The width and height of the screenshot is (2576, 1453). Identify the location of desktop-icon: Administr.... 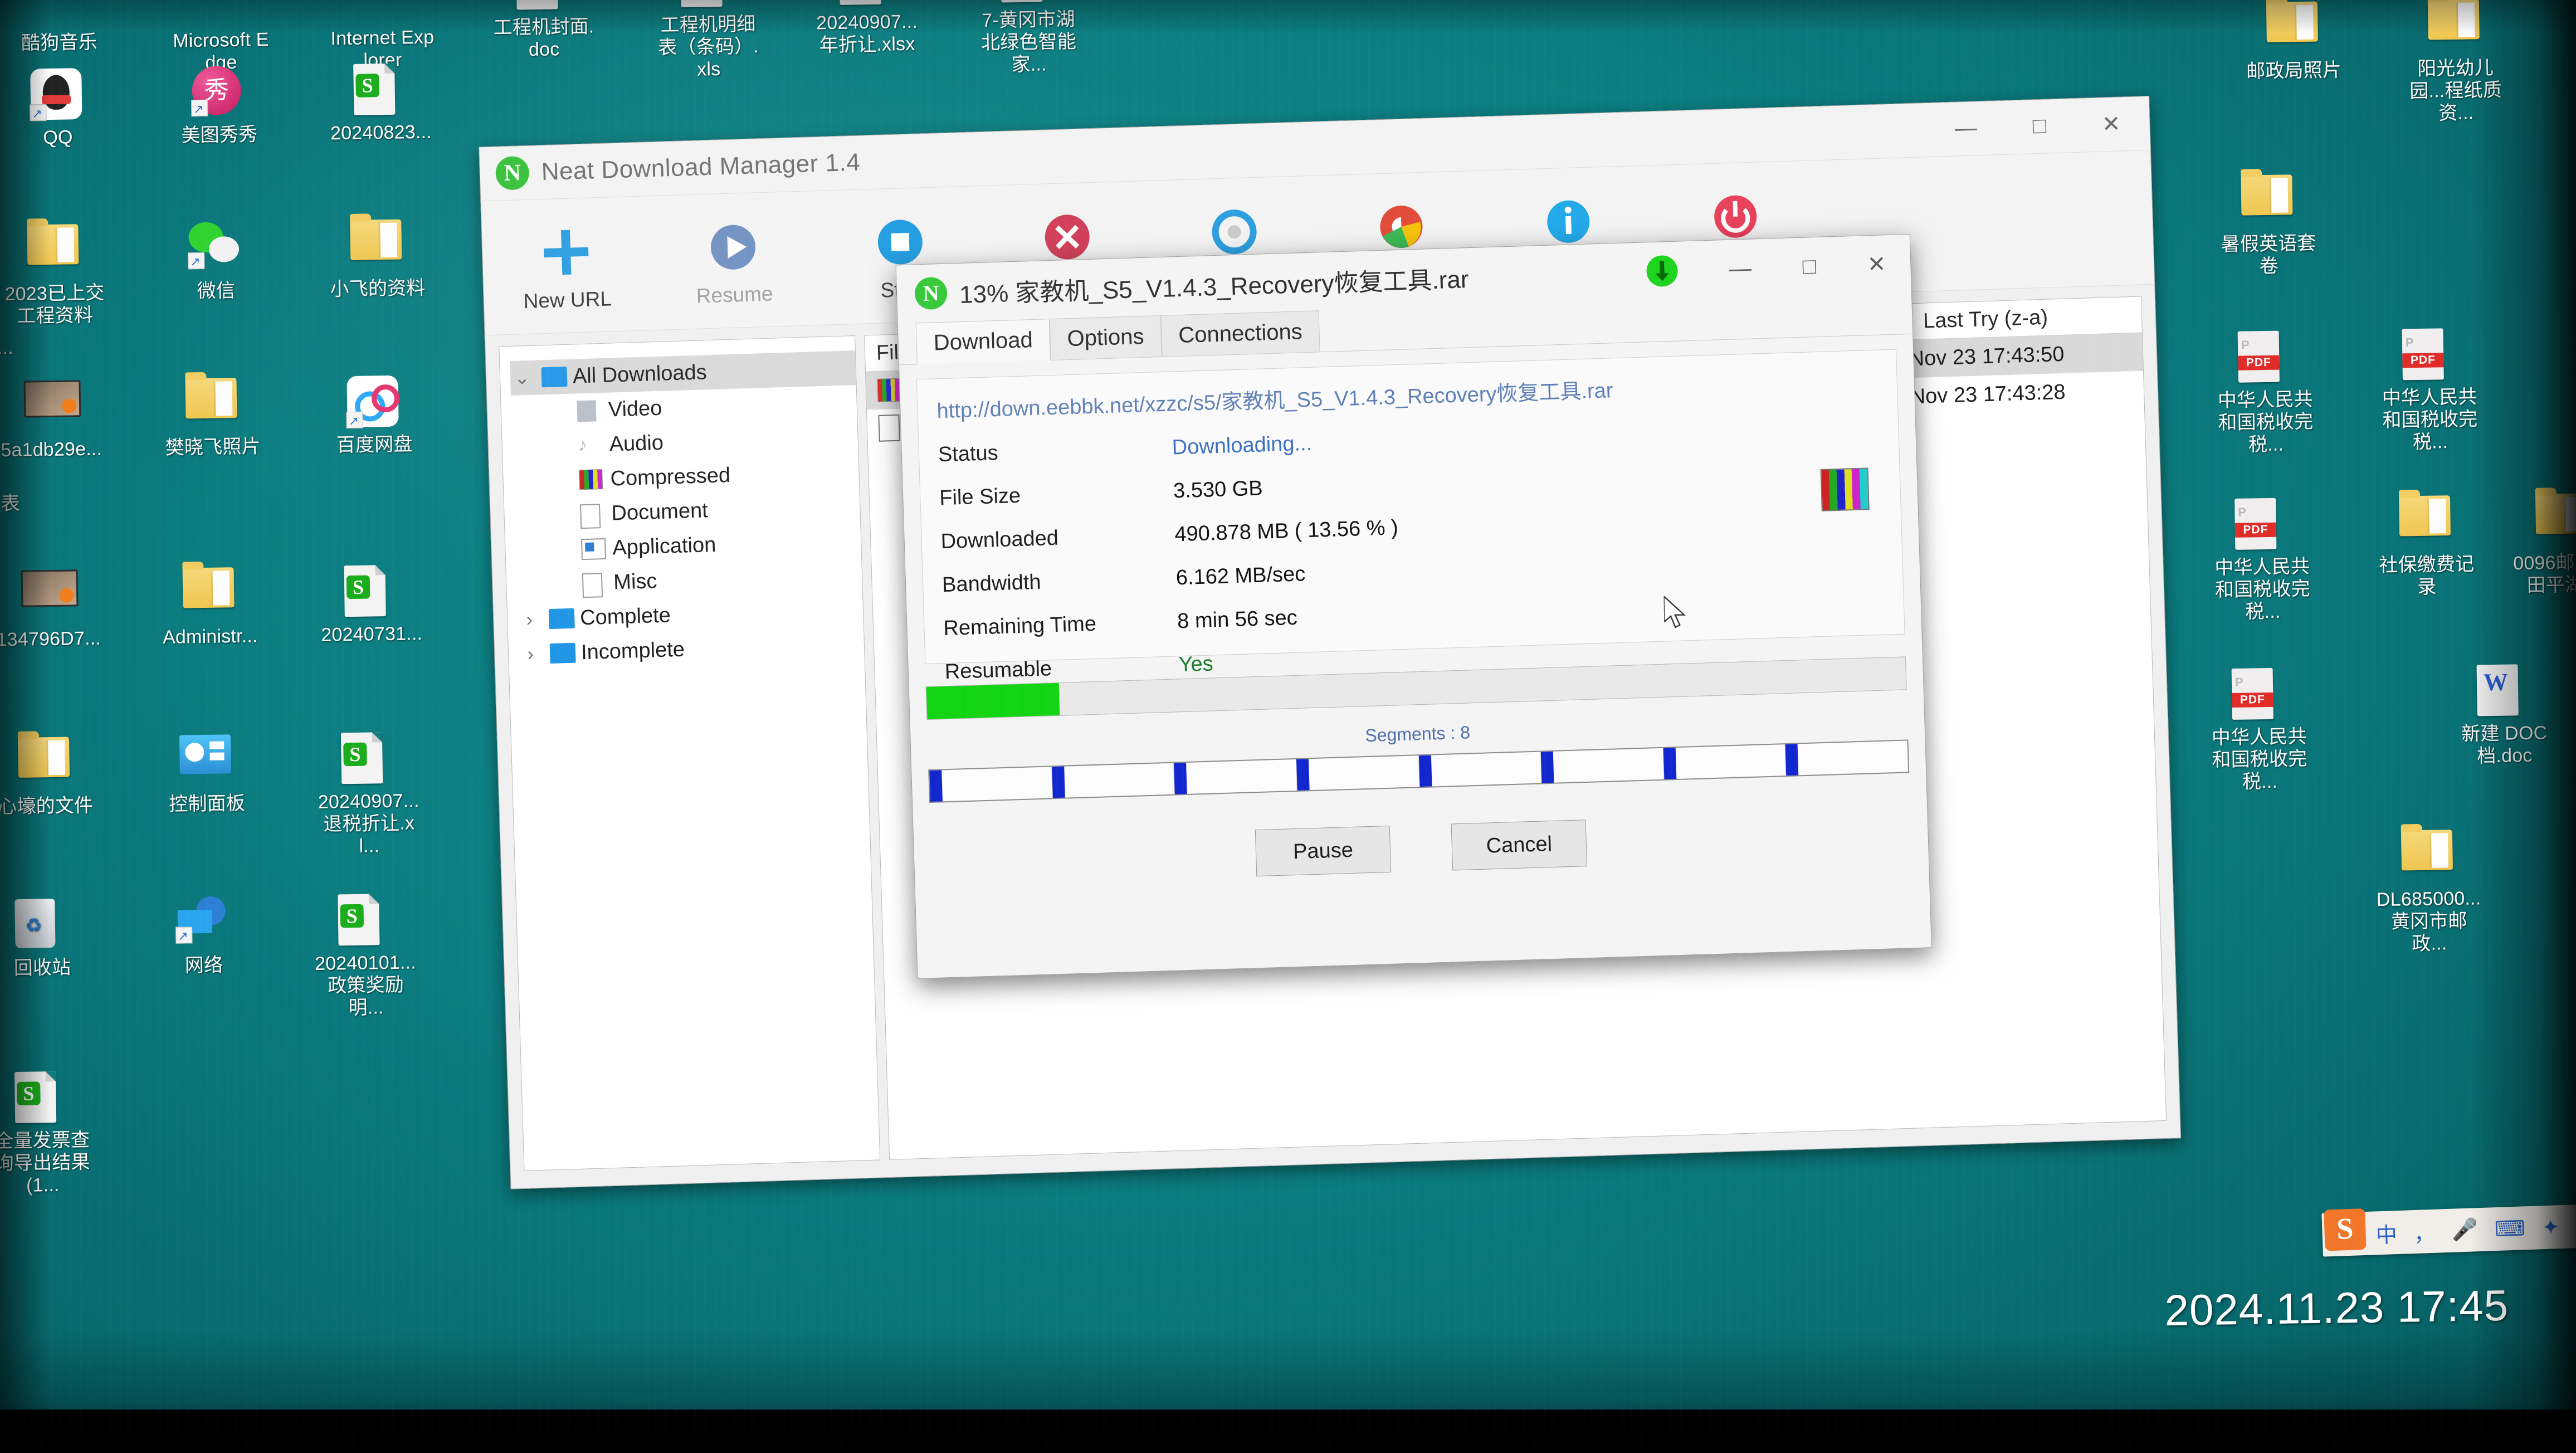
(209, 608).